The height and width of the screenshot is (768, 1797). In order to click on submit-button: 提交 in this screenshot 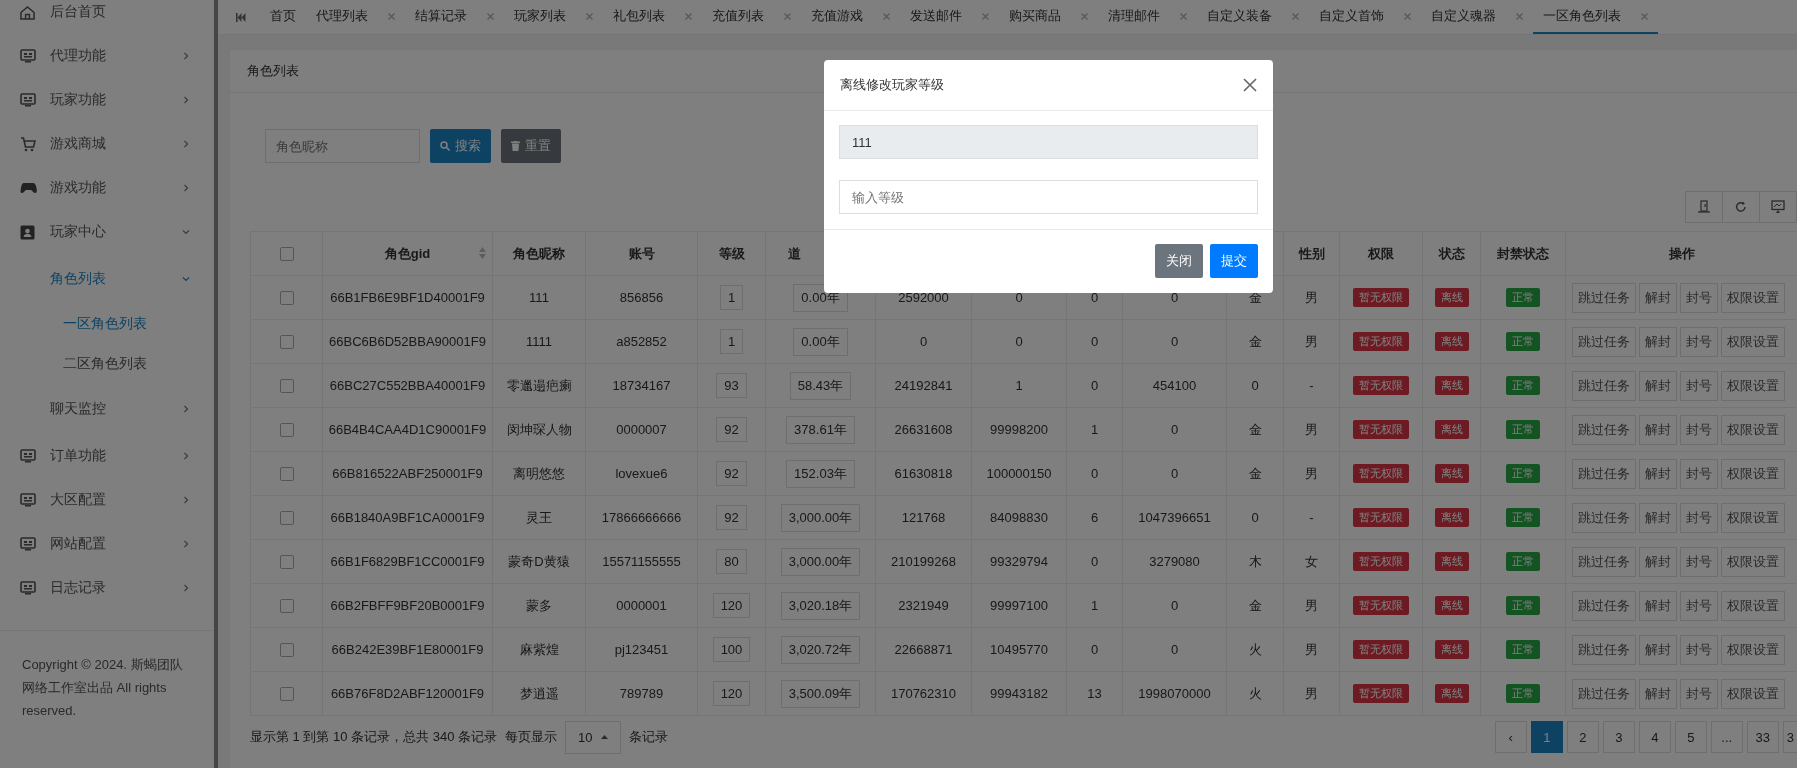, I will do `click(1234, 261)`.